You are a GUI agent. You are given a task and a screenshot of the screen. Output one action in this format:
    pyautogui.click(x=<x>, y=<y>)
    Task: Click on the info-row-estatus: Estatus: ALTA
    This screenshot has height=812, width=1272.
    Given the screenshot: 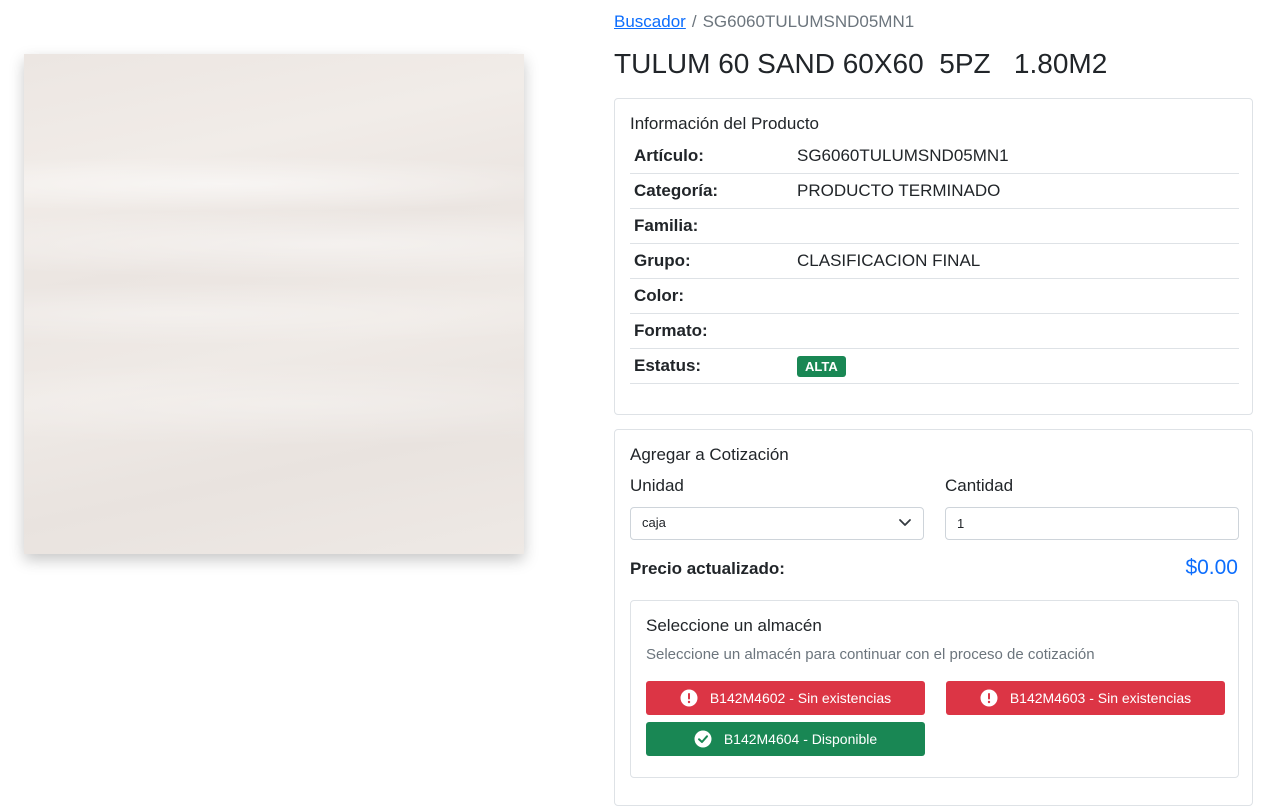 What is the action you would take?
    pyautogui.click(x=934, y=366)
    